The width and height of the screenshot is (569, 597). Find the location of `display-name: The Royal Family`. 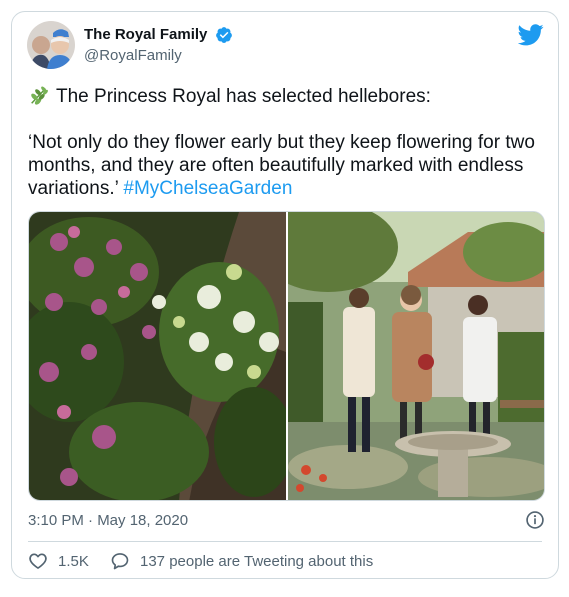

display-name: The Royal Family is located at coordinates (145, 35).